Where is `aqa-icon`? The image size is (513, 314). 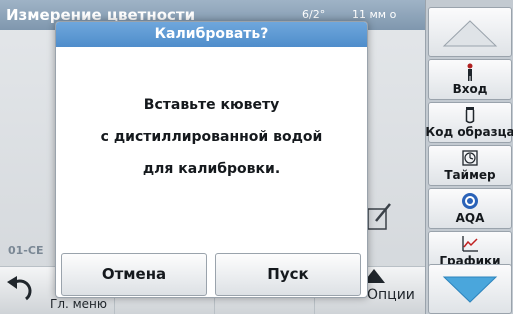 aqa-icon is located at coordinates (470, 201).